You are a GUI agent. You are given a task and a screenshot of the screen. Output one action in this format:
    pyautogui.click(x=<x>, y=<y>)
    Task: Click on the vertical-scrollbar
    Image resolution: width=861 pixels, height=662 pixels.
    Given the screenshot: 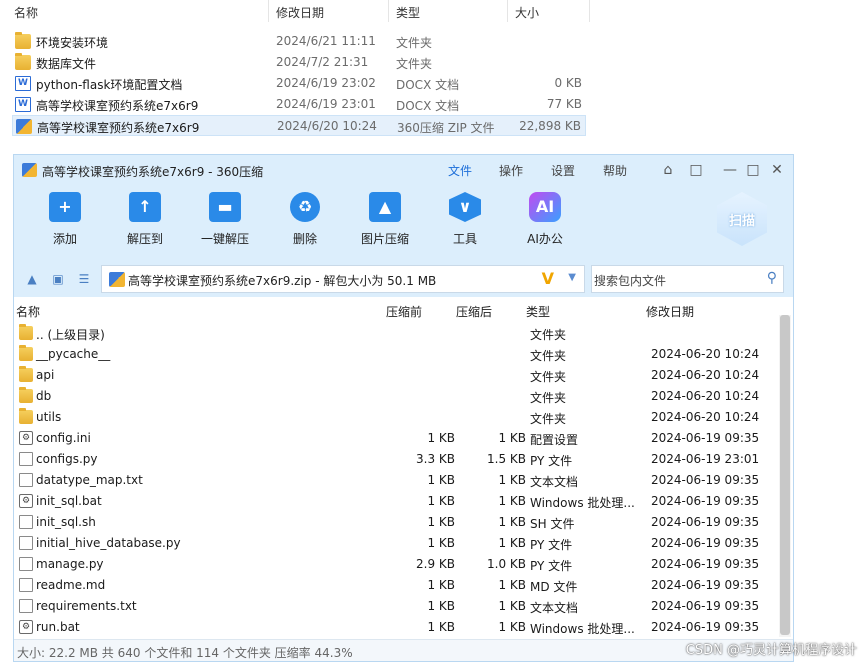 What is the action you would take?
    pyautogui.click(x=785, y=476)
    